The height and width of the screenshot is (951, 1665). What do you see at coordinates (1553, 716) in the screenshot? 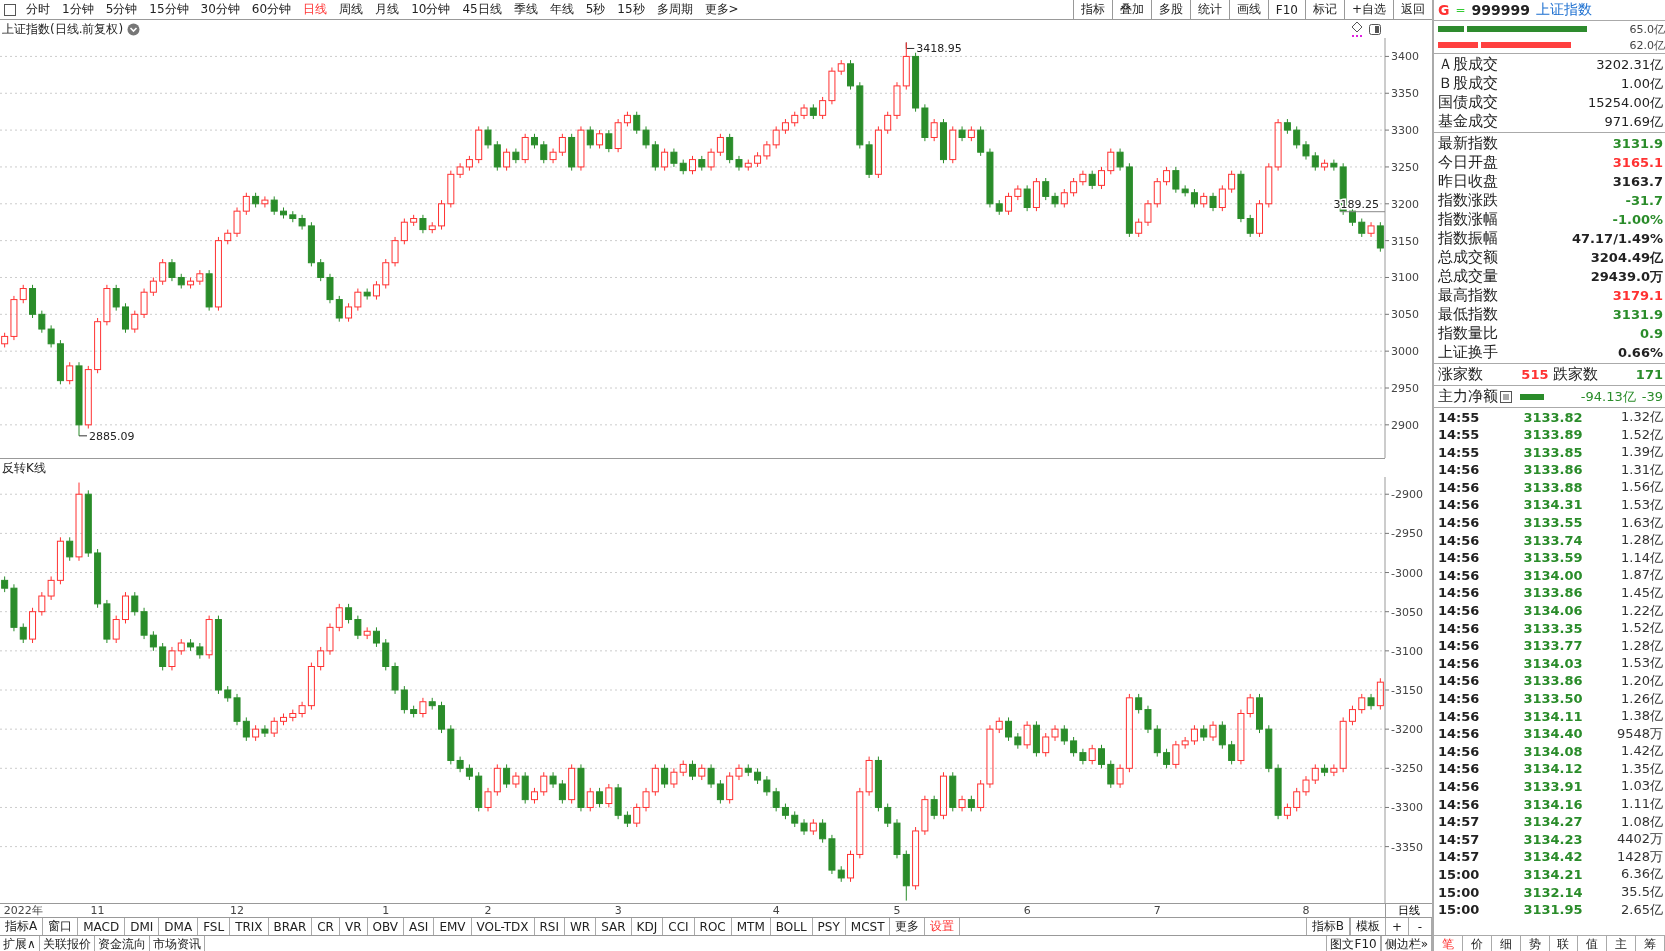
I see `tick-price: 3134.11` at bounding box center [1553, 716].